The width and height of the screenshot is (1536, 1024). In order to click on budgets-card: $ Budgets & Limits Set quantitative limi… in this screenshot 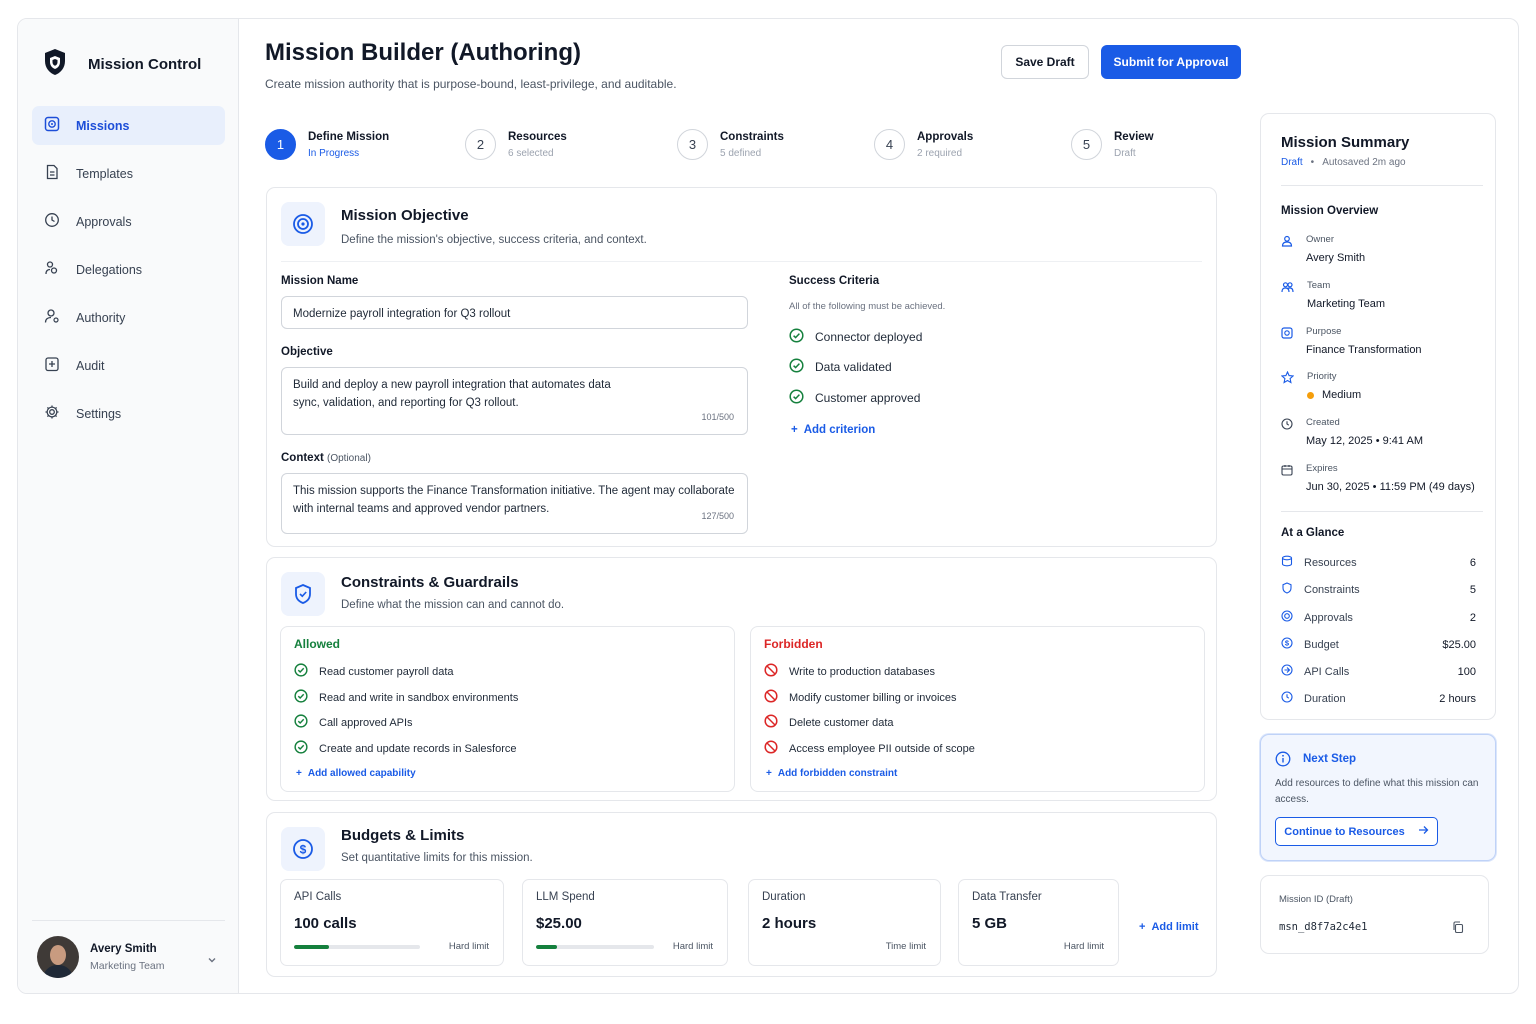, I will do `click(741, 894)`.